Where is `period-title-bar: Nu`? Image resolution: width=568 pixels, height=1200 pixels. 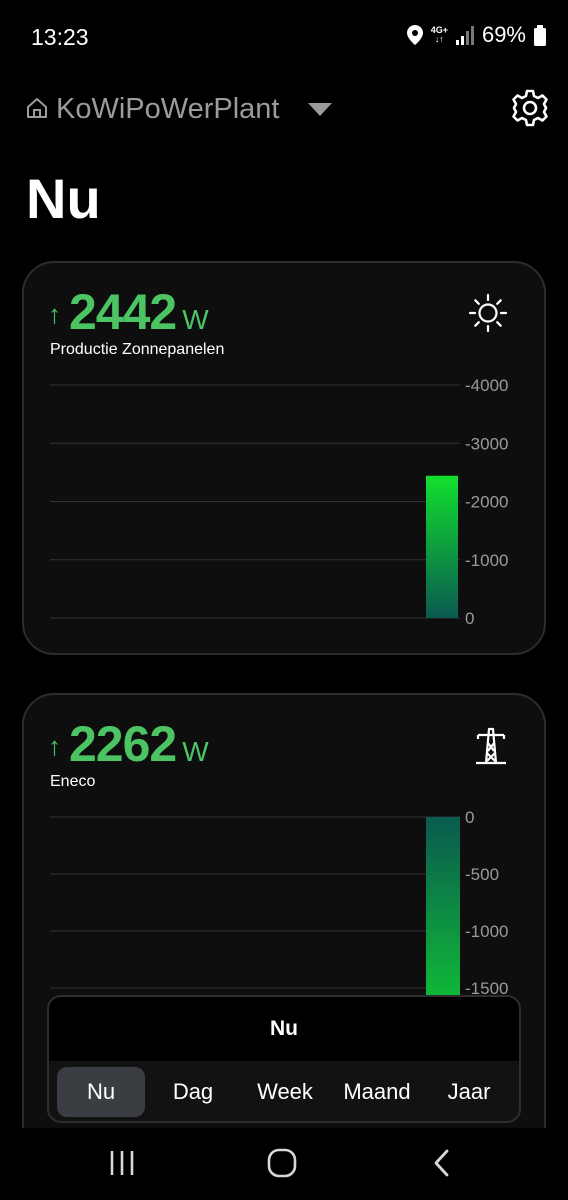
period-title-bar: Nu is located at coordinates (284, 1029).